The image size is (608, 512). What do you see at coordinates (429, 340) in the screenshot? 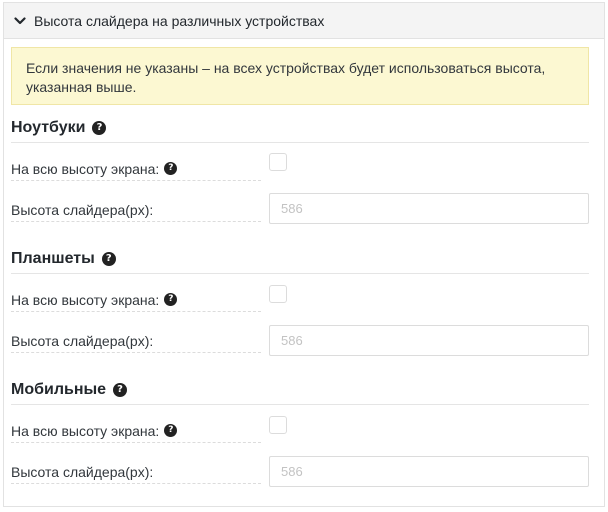
I see `height-input-tablets` at bounding box center [429, 340].